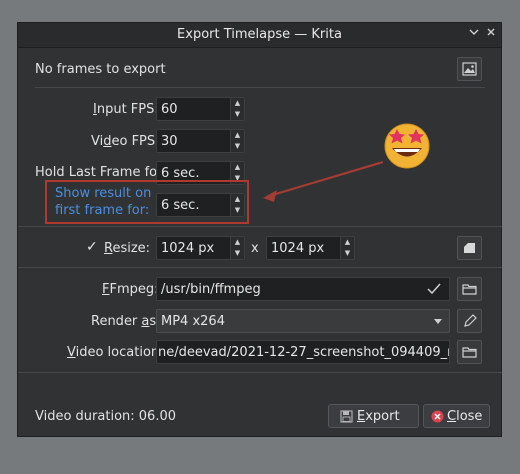 The width and height of the screenshot is (520, 474). What do you see at coordinates (105, 416) in the screenshot?
I see `video-duration: Video duration: 06.00` at bounding box center [105, 416].